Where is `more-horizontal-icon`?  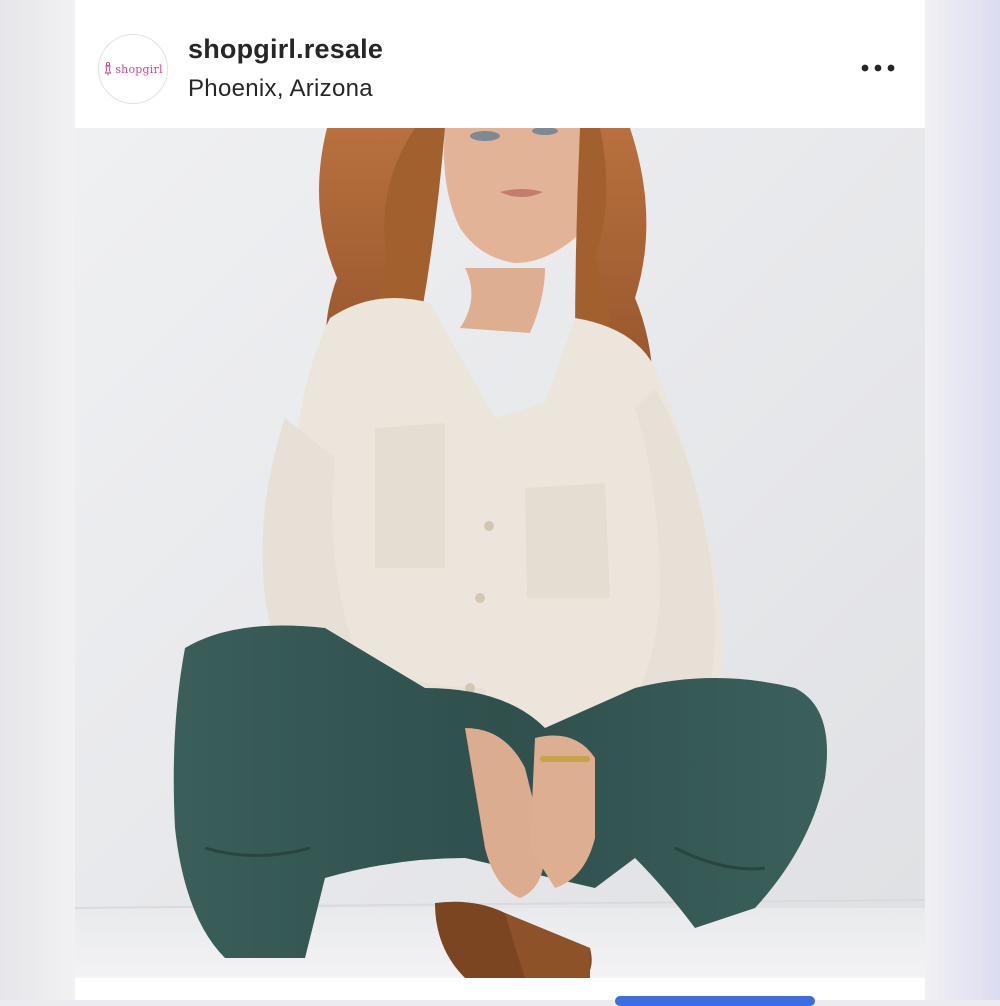
more-horizontal-icon is located at coordinates (878, 68).